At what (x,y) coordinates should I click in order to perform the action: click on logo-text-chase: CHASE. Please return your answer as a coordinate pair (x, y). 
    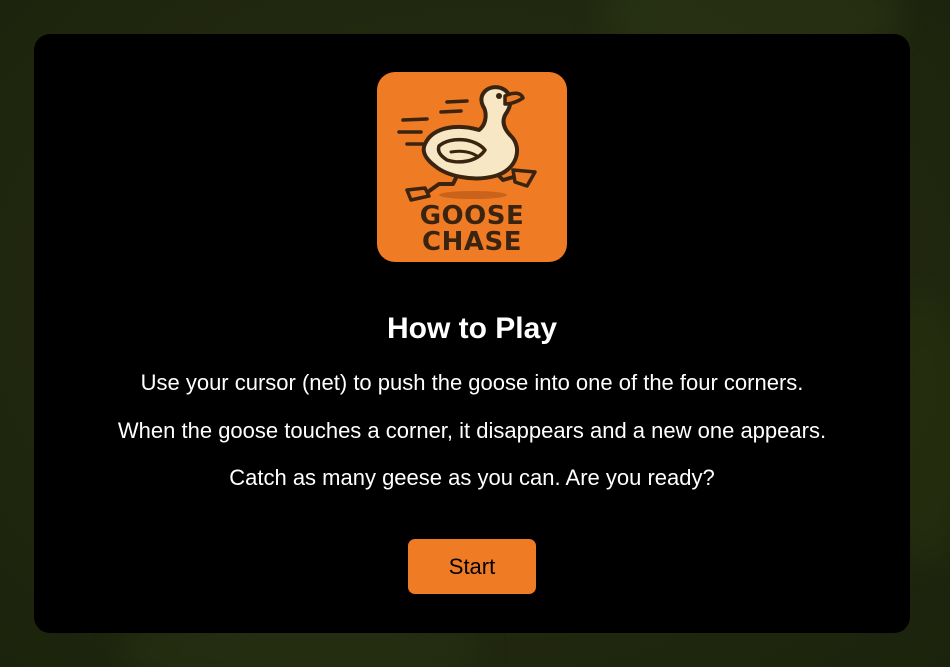
    Looking at the image, I should click on (472, 242).